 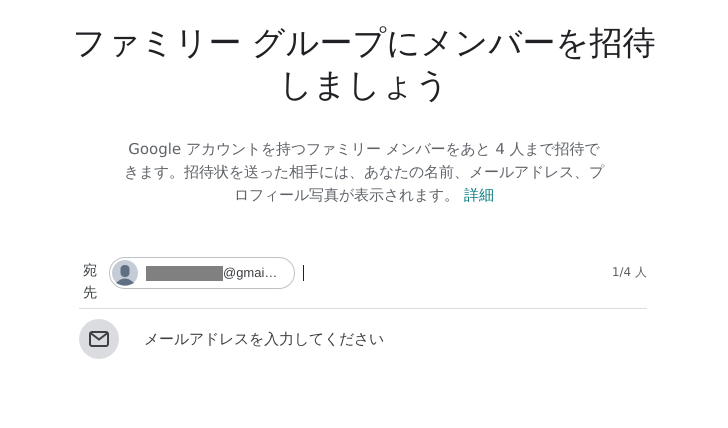 I want to click on member-counter: 1/4 人, so click(x=629, y=272).